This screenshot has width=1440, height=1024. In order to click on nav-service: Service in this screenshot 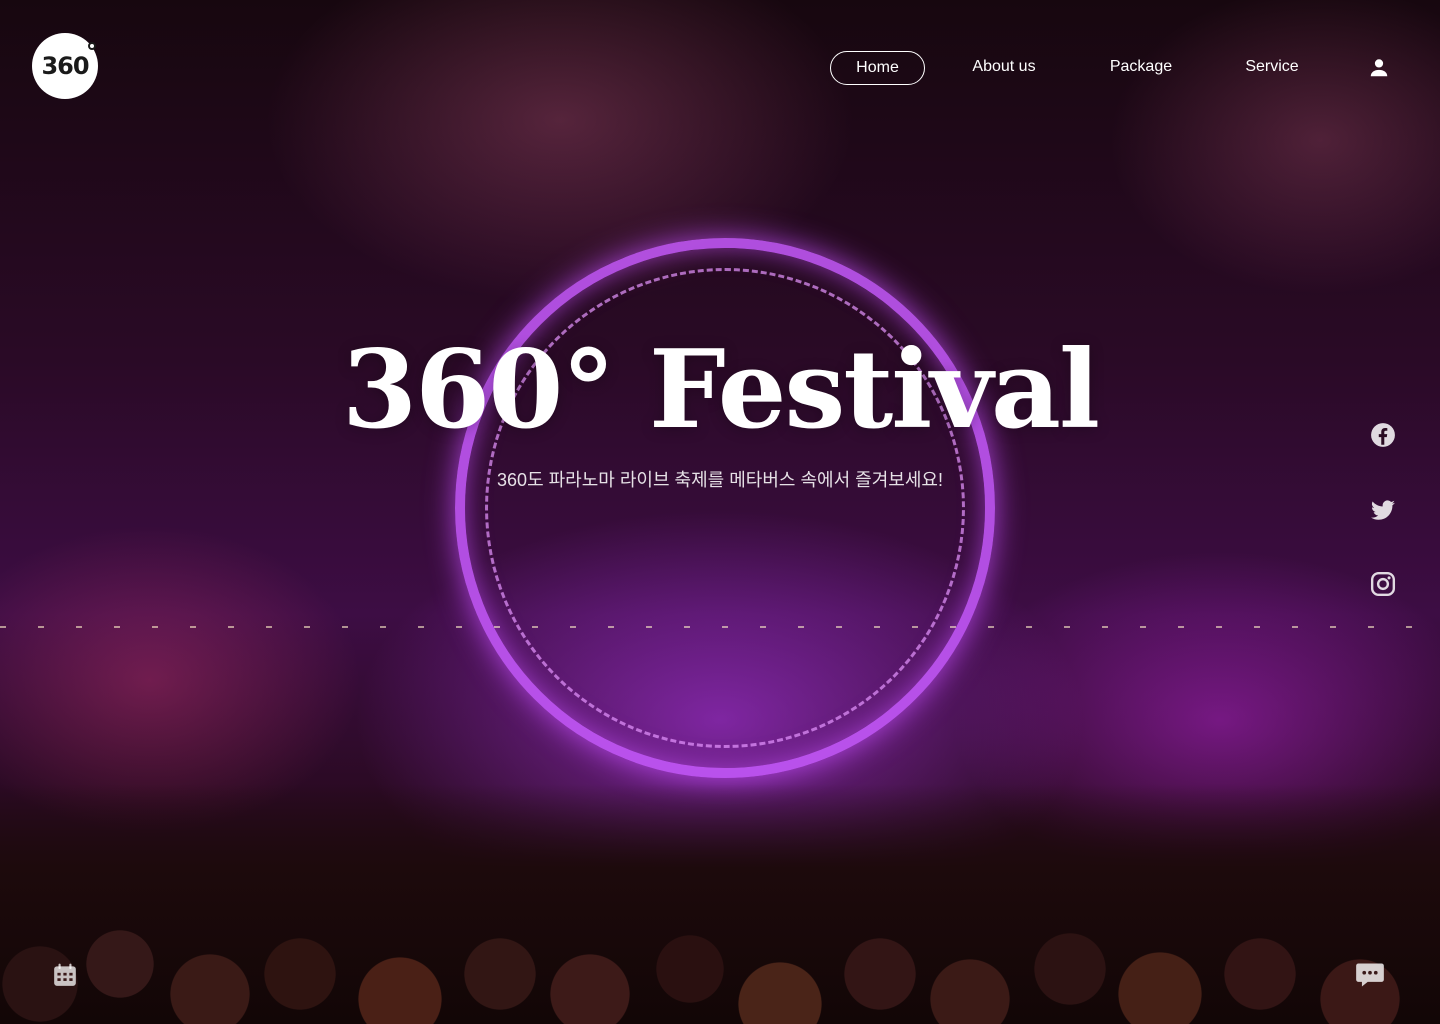, I will do `click(1272, 68)`.